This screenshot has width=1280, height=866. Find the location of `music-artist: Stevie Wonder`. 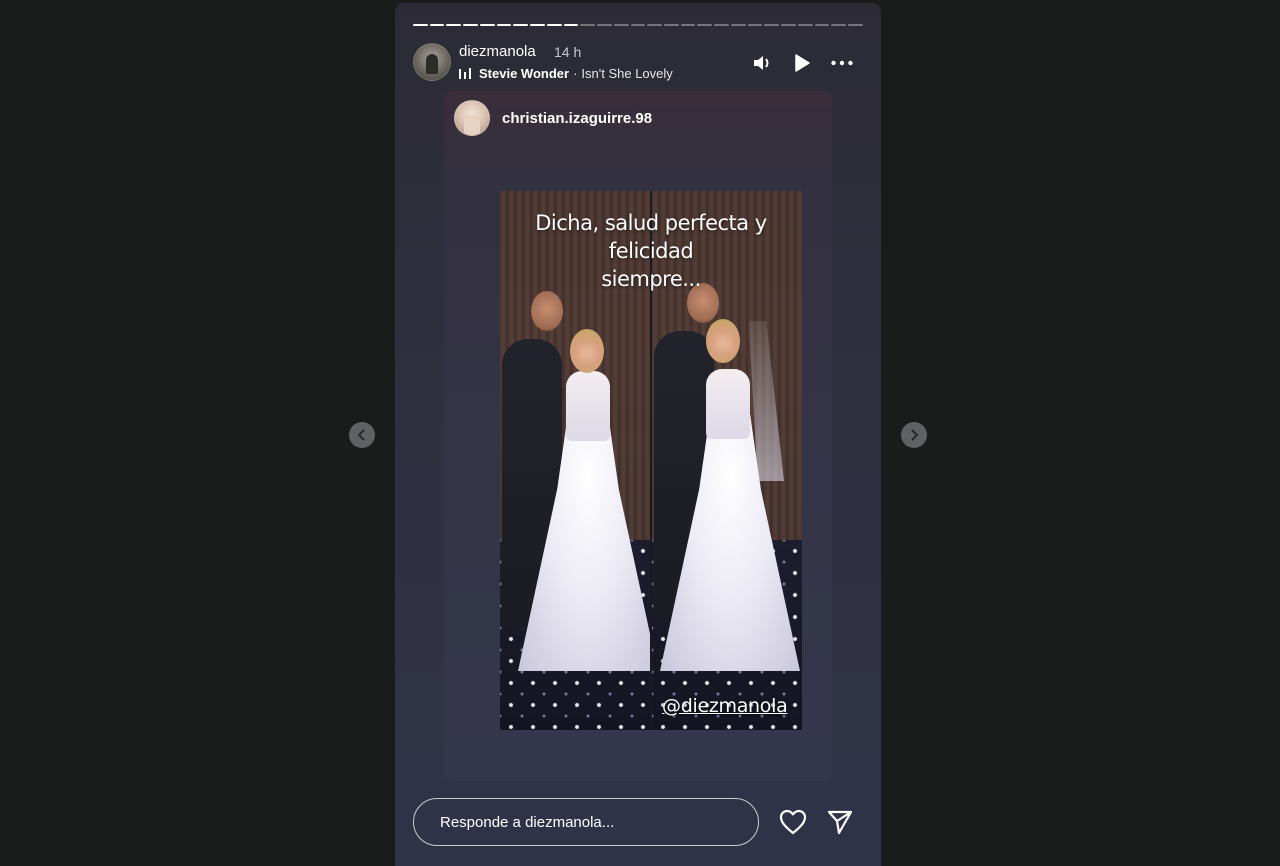

music-artist: Stevie Wonder is located at coordinates (524, 73).